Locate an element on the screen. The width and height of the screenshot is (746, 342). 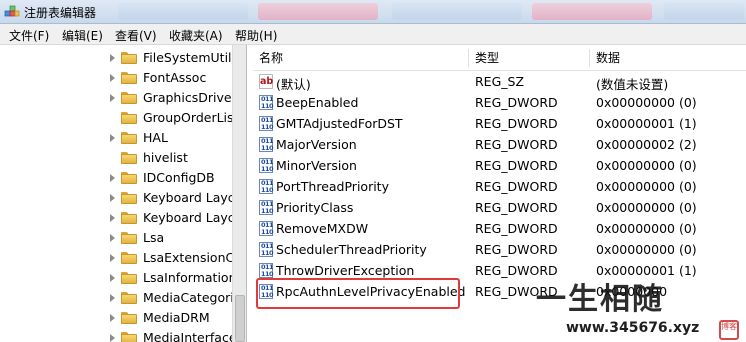
value-name: PortThreadPriority is located at coordinates (332, 186).